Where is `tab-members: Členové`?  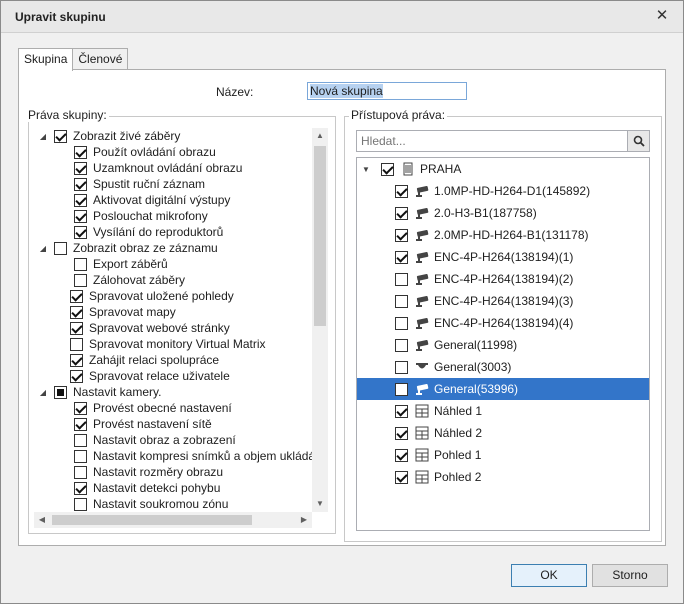 tab-members: Členové is located at coordinates (100, 59).